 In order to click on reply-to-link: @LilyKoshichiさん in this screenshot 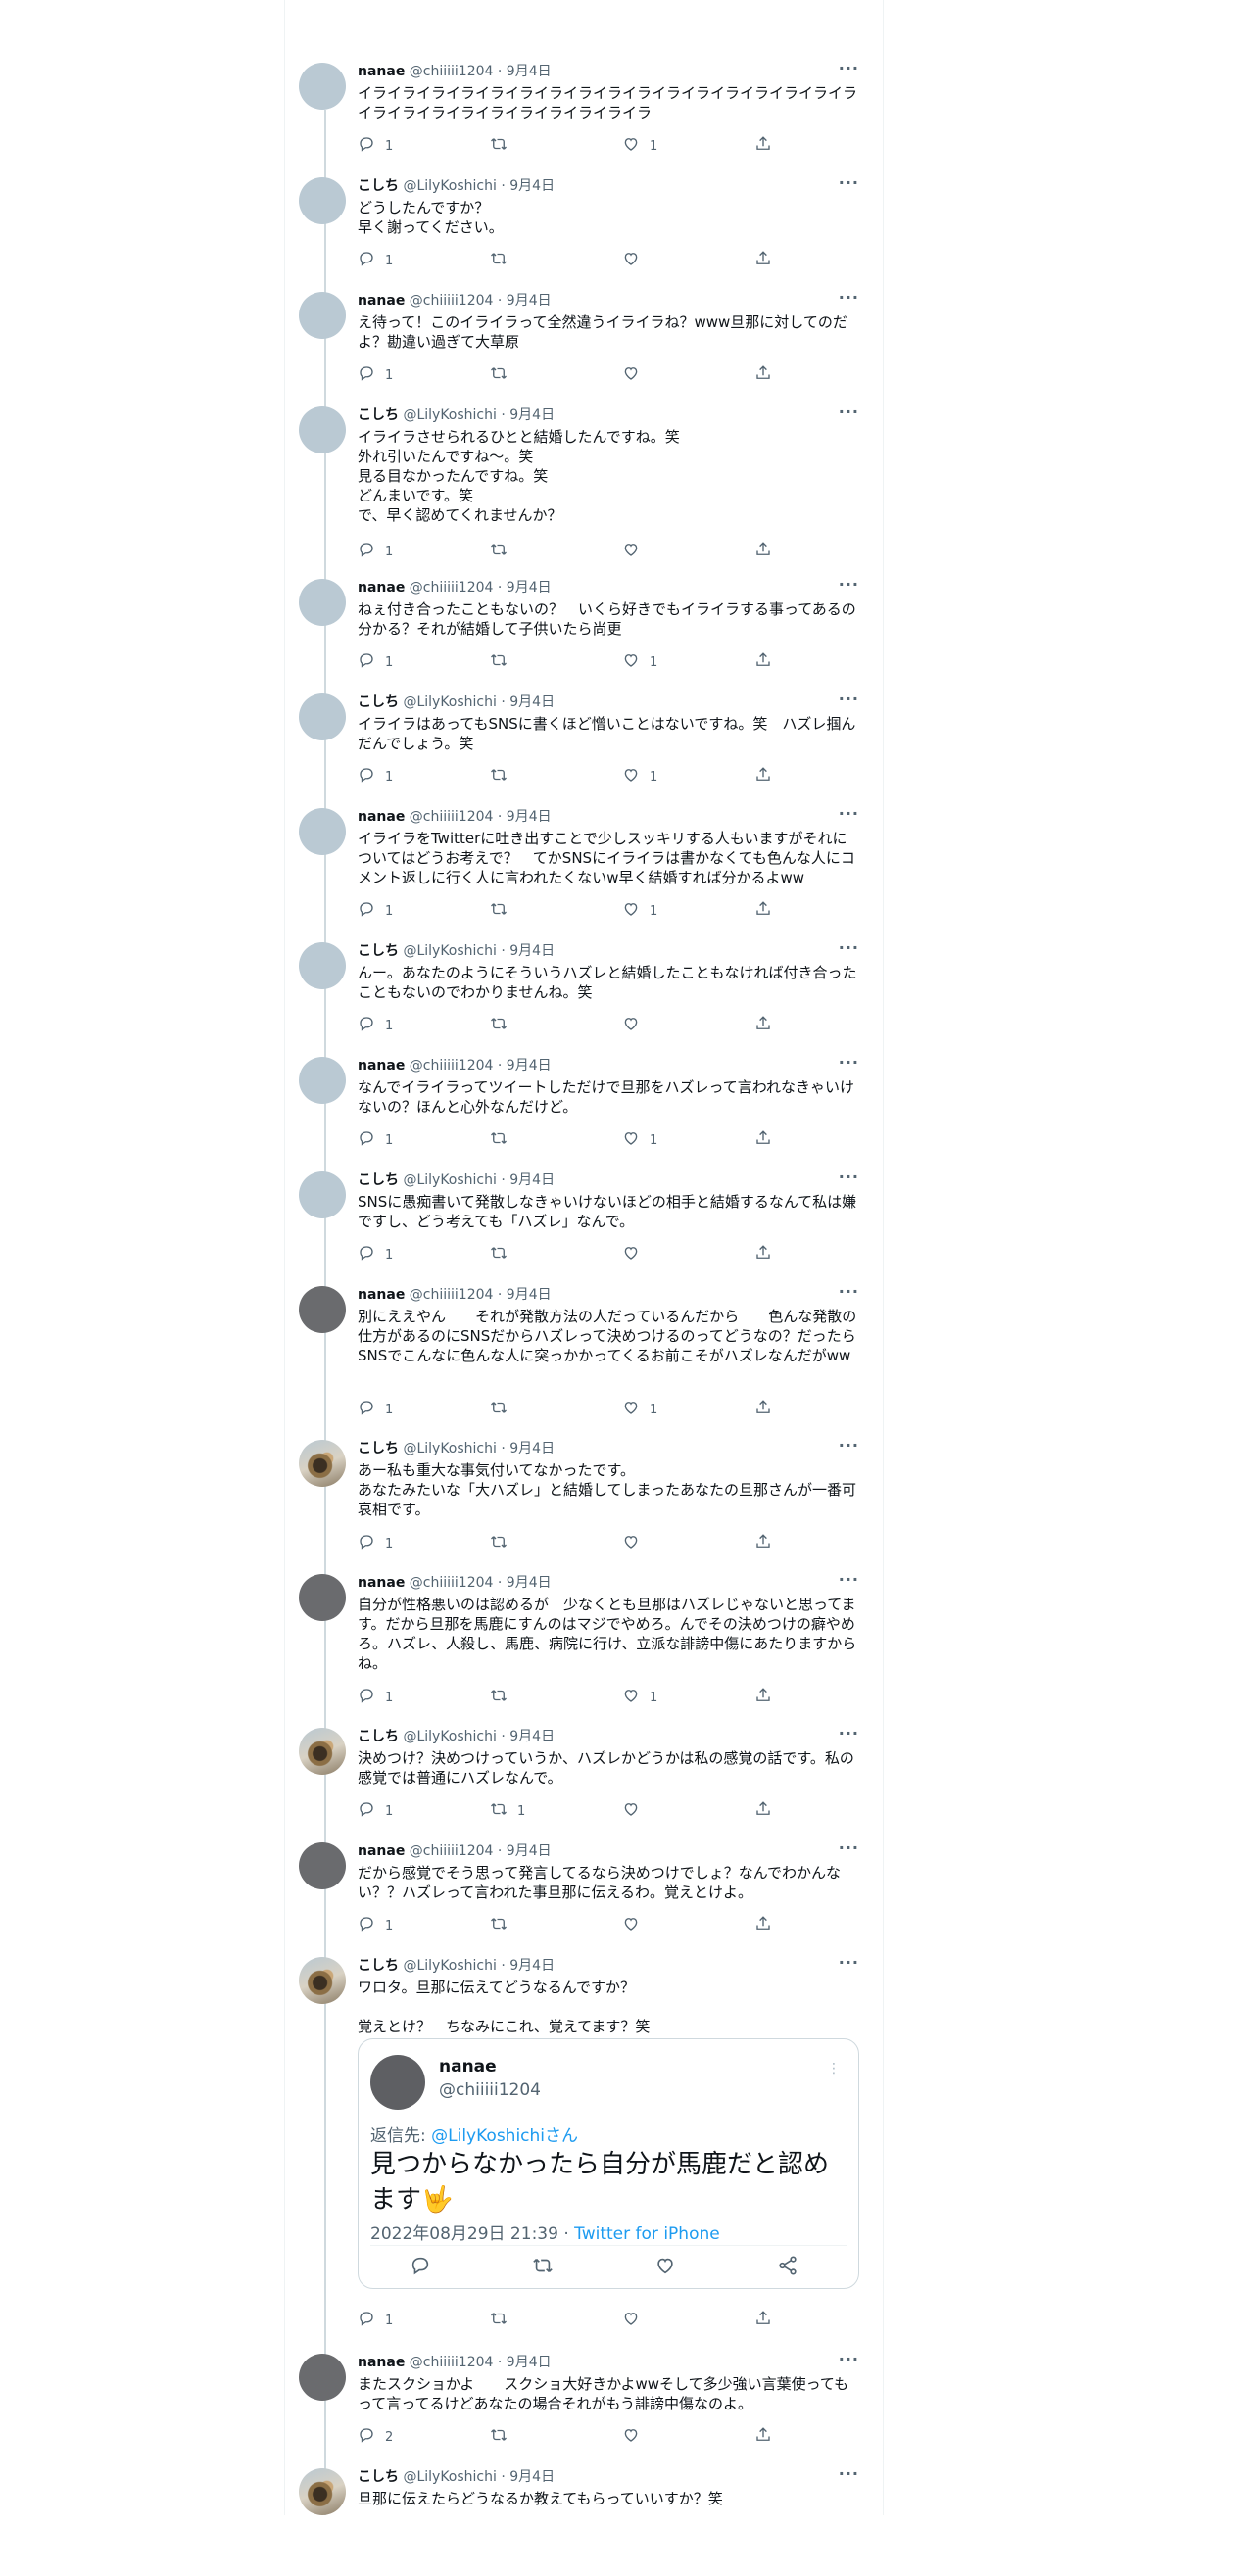, I will do `click(505, 2136)`.